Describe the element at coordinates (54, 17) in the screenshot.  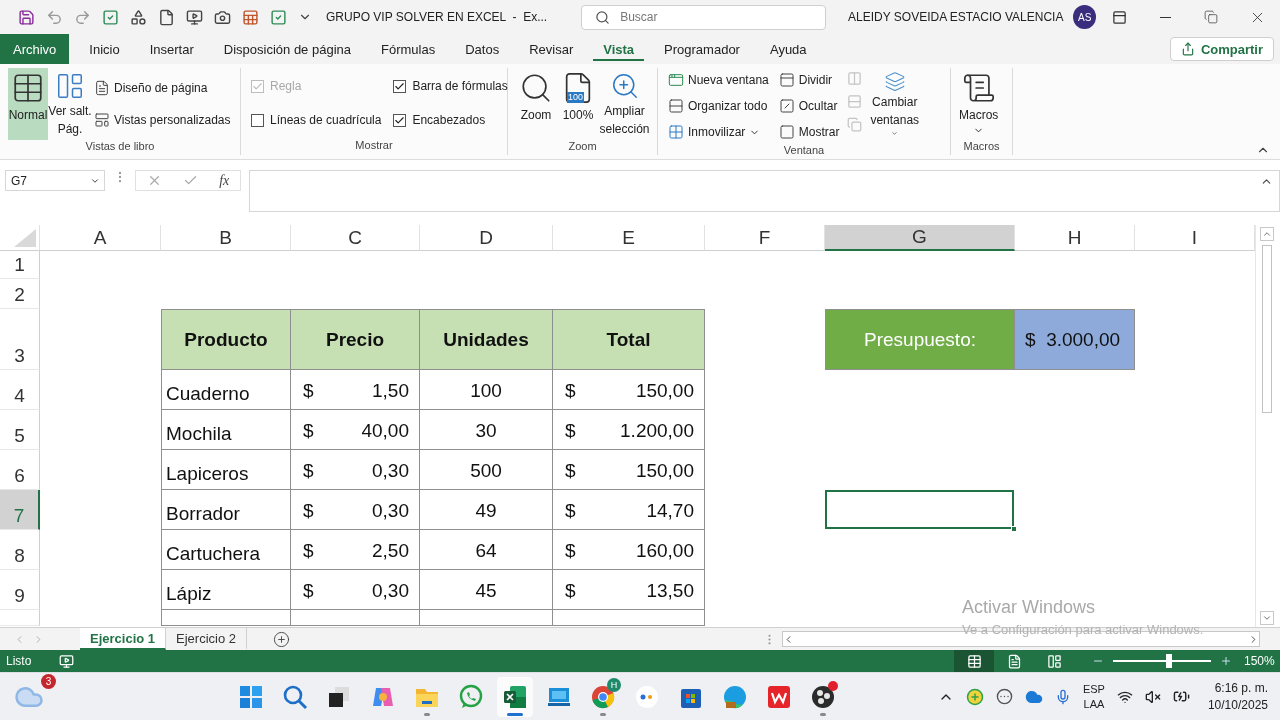
I see `undo-icon` at that location.